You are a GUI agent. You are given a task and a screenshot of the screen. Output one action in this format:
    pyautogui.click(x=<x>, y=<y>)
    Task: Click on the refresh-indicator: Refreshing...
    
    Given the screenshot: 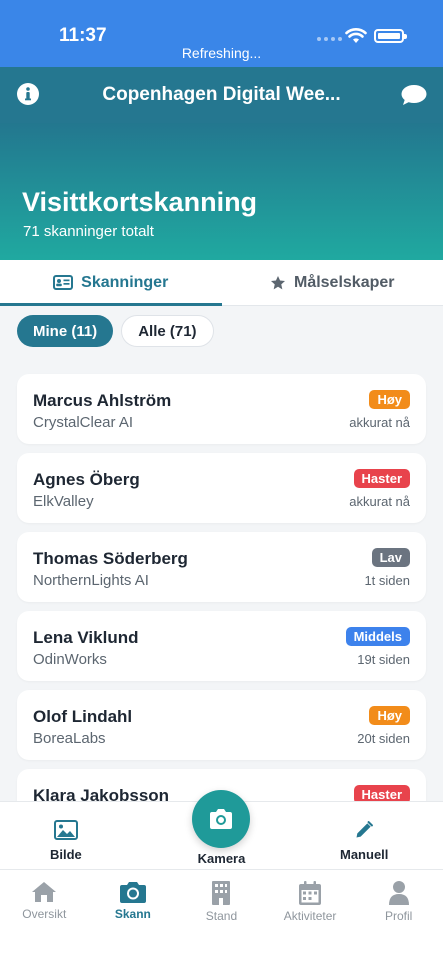 What is the action you would take?
    pyautogui.click(x=221, y=53)
    